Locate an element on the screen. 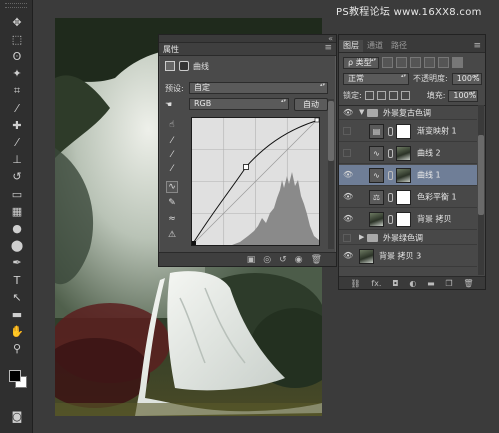 Image resolution: width=499 pixels, height=433 pixels. view-previous-icon: ◎ is located at coordinates (267, 260).